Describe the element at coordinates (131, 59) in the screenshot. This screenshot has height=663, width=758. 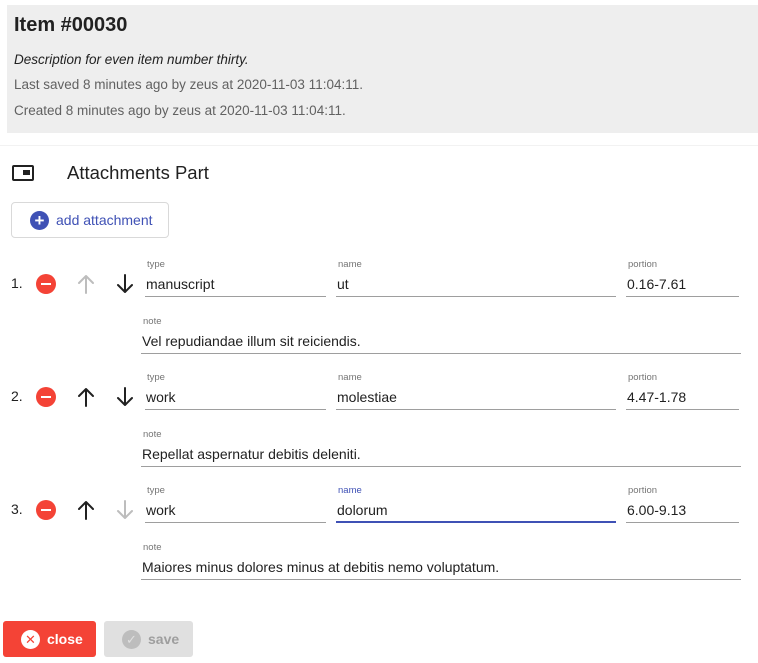
I see `item-description: Description for even item number thirty.` at that location.